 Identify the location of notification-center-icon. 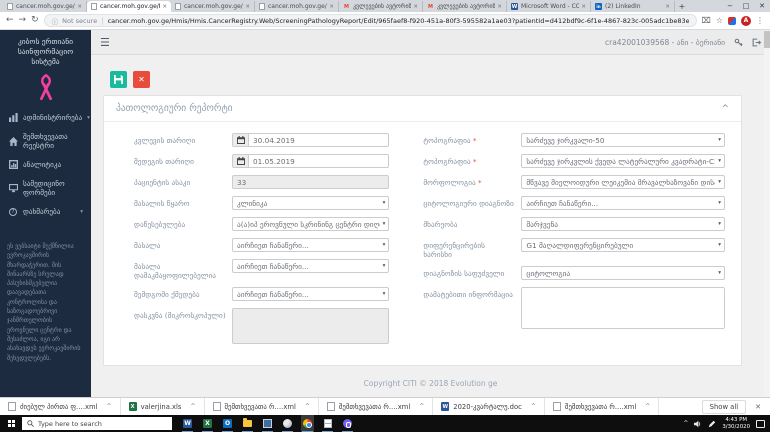
(760, 423).